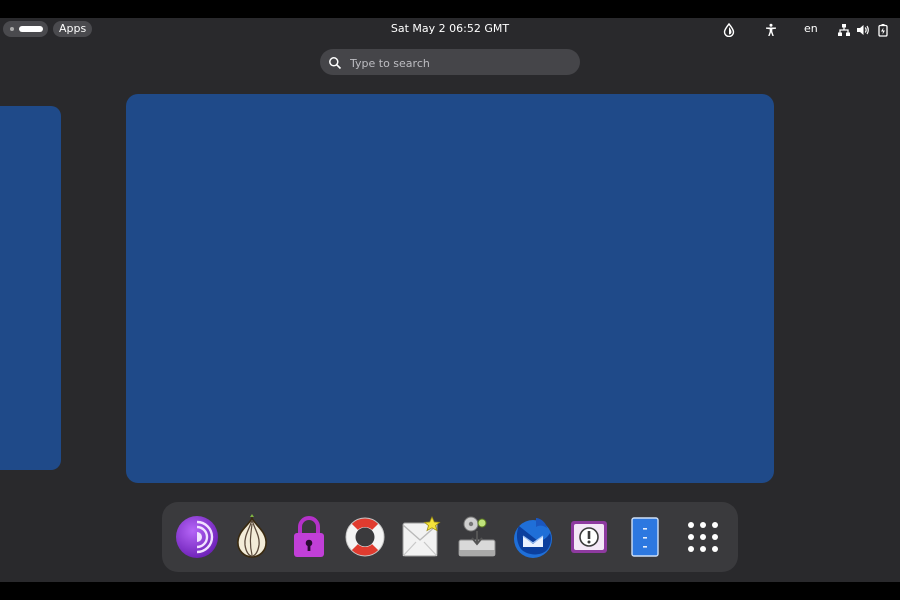 Image resolution: width=900 pixels, height=600 pixels. What do you see at coordinates (30, 288) in the screenshot?
I see `workspace-thumbnail-previous` at bounding box center [30, 288].